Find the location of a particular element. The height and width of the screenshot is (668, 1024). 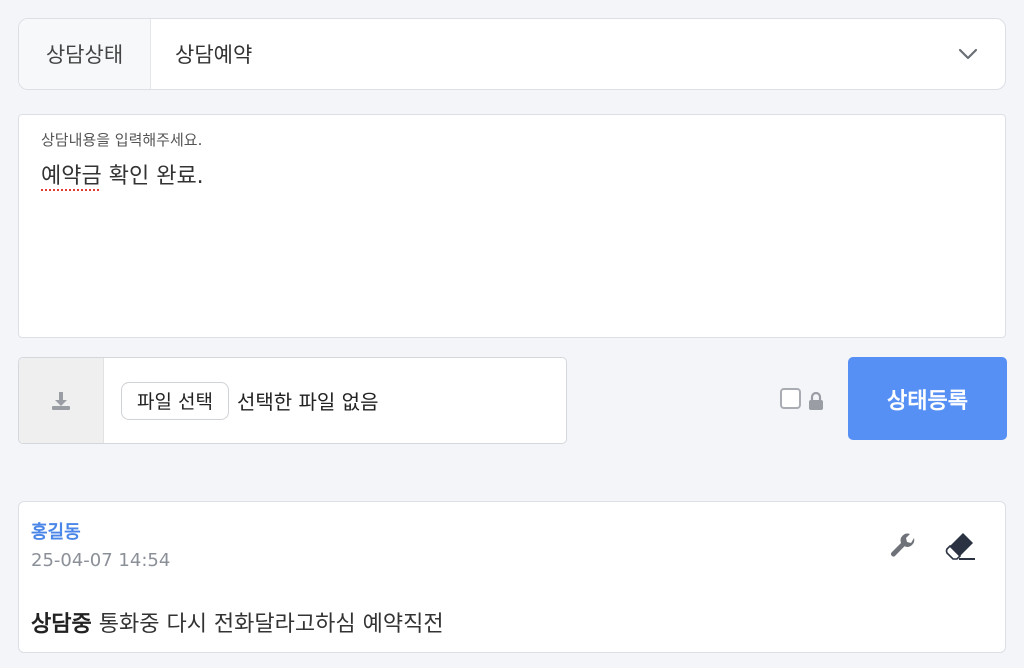

file-input: 파일 선택 선택한 파일 없음 is located at coordinates (292, 400).